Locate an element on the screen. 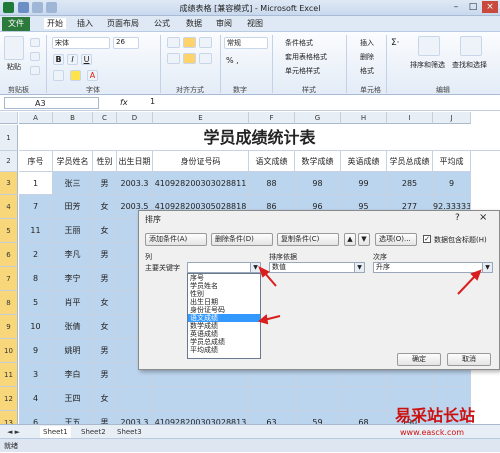  primary-key-select: ▼ is located at coordinates (224, 267).